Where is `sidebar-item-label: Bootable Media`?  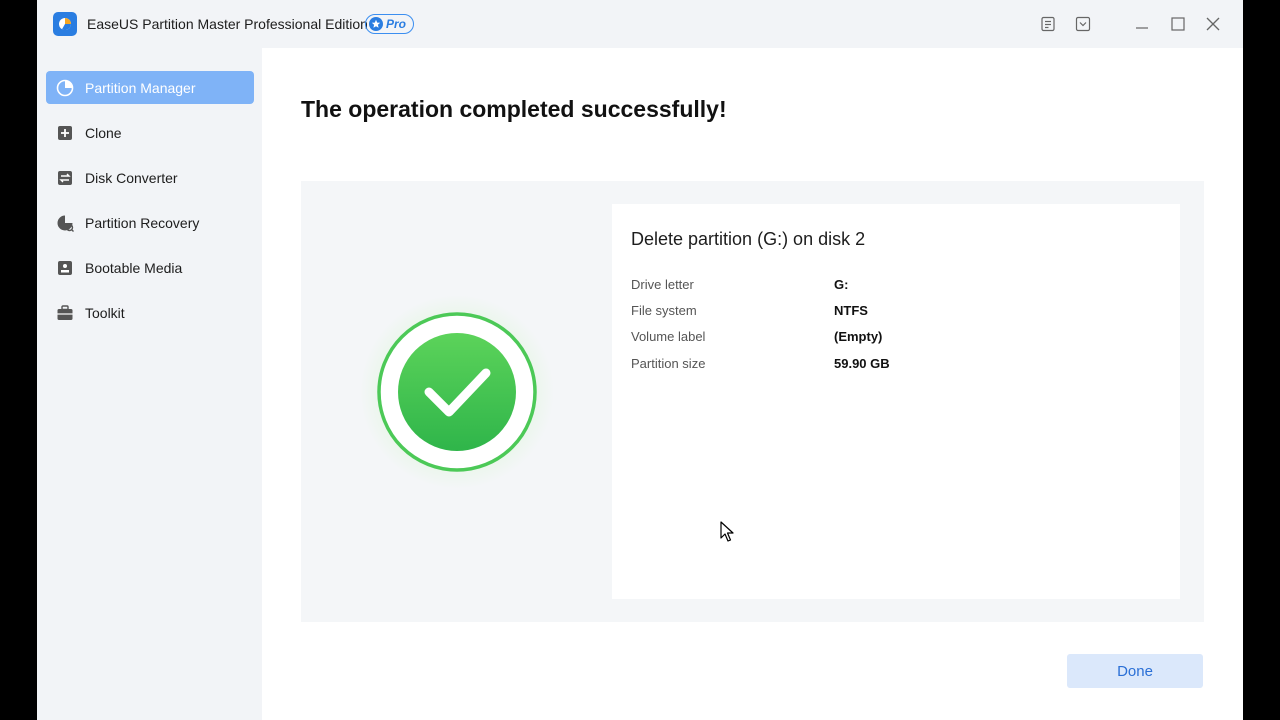 sidebar-item-label: Bootable Media is located at coordinates (134, 267).